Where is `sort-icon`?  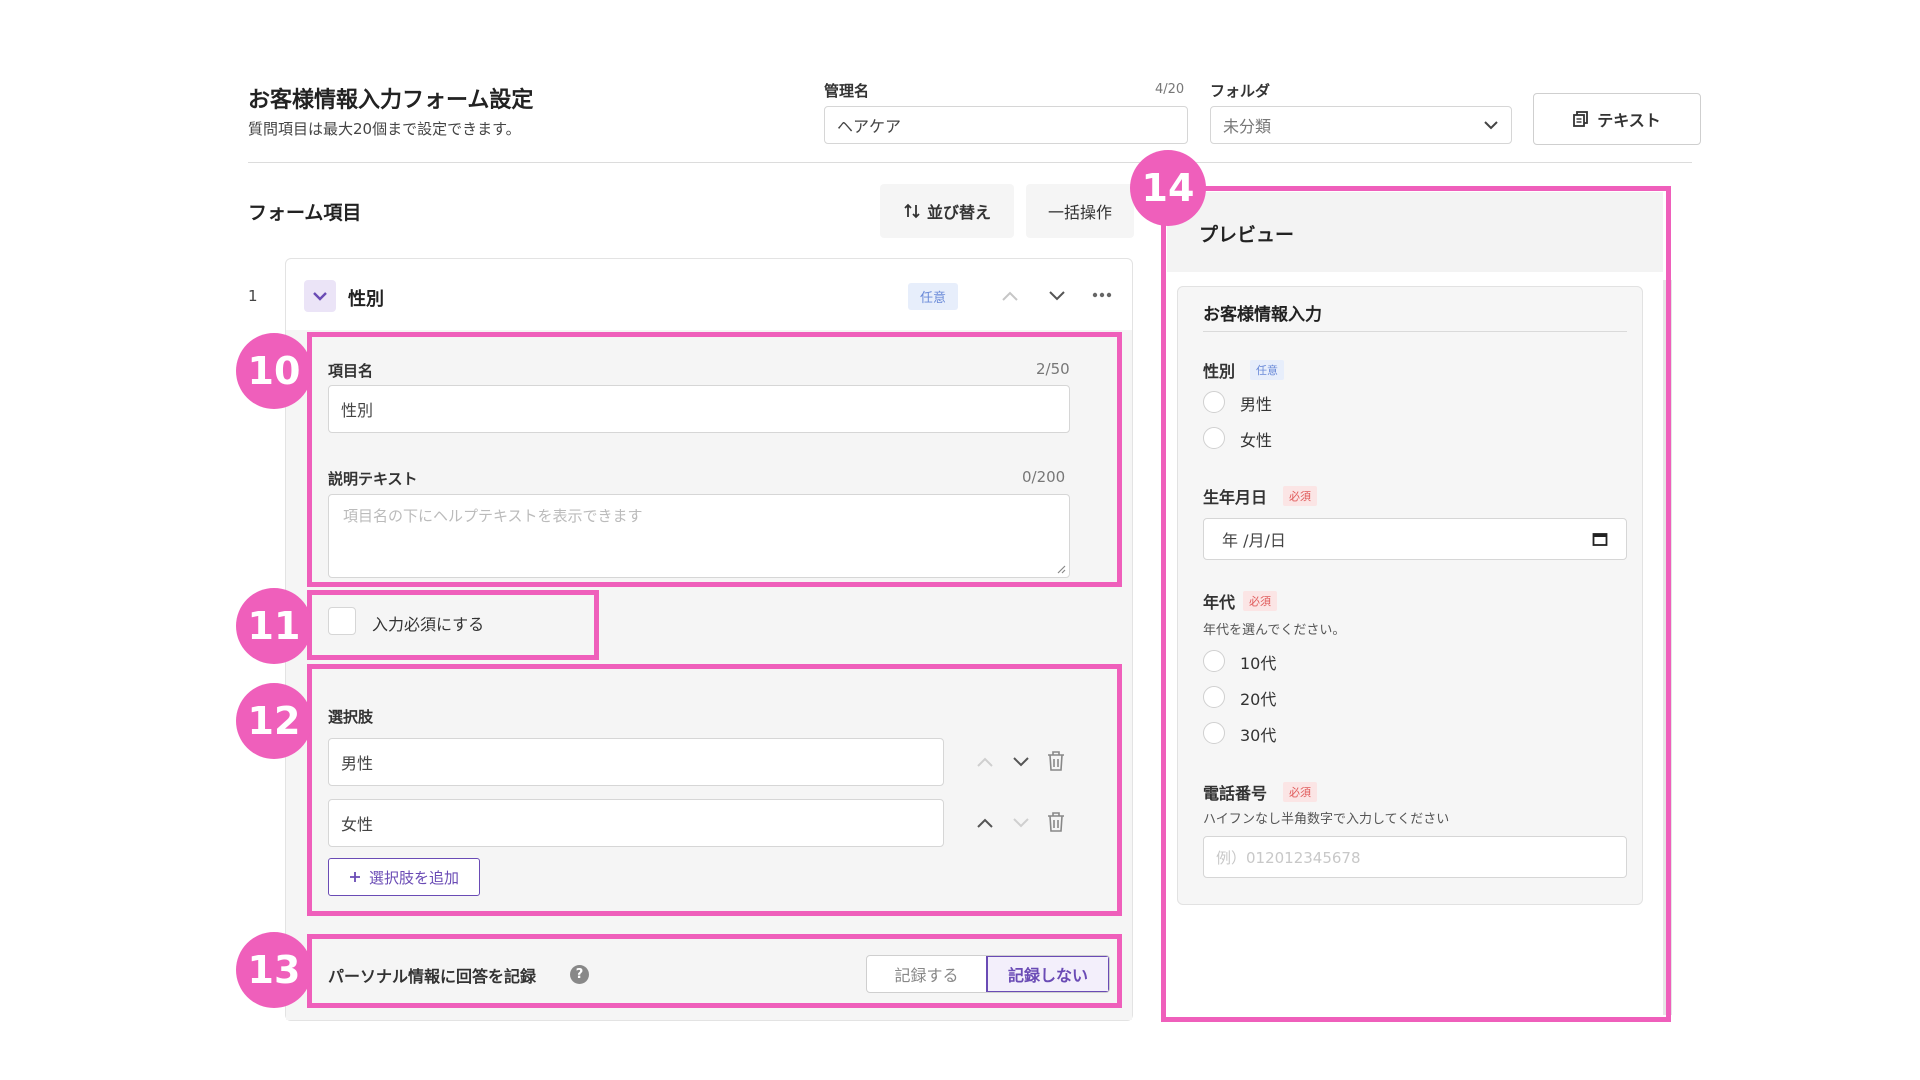
sort-icon is located at coordinates (912, 211).